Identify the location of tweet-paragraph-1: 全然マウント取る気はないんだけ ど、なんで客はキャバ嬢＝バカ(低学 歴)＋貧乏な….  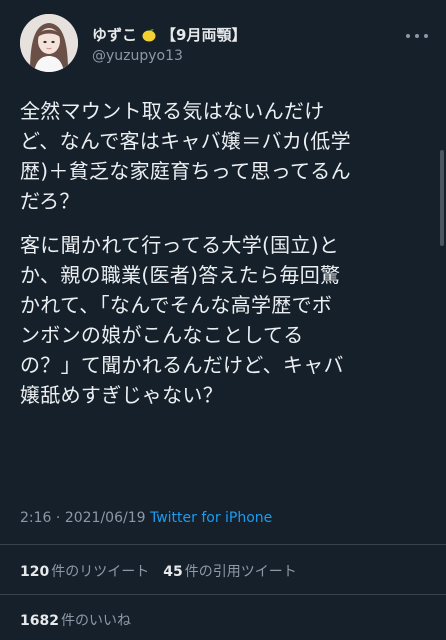
(185, 156).